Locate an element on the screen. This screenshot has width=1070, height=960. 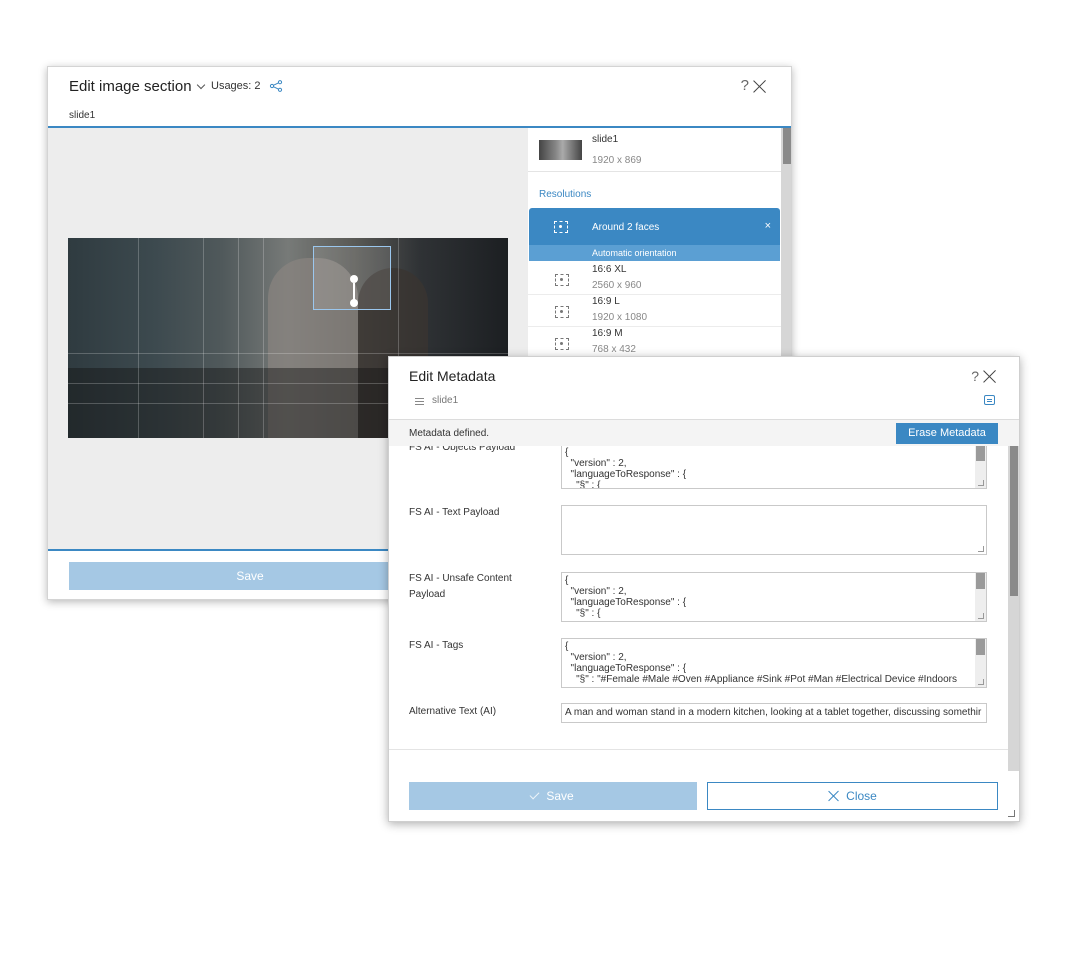
field-label: FS AI - Unsafe Content Payload is located at coordinates (460, 586).